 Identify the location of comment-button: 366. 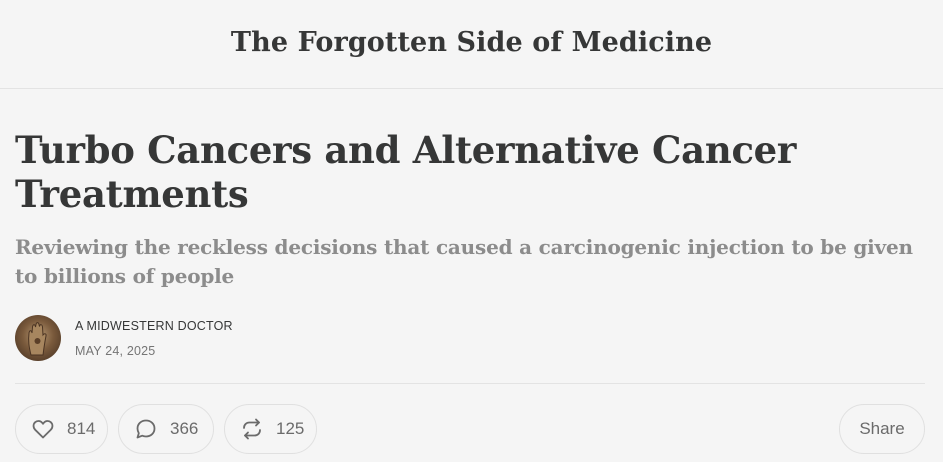
(166, 429).